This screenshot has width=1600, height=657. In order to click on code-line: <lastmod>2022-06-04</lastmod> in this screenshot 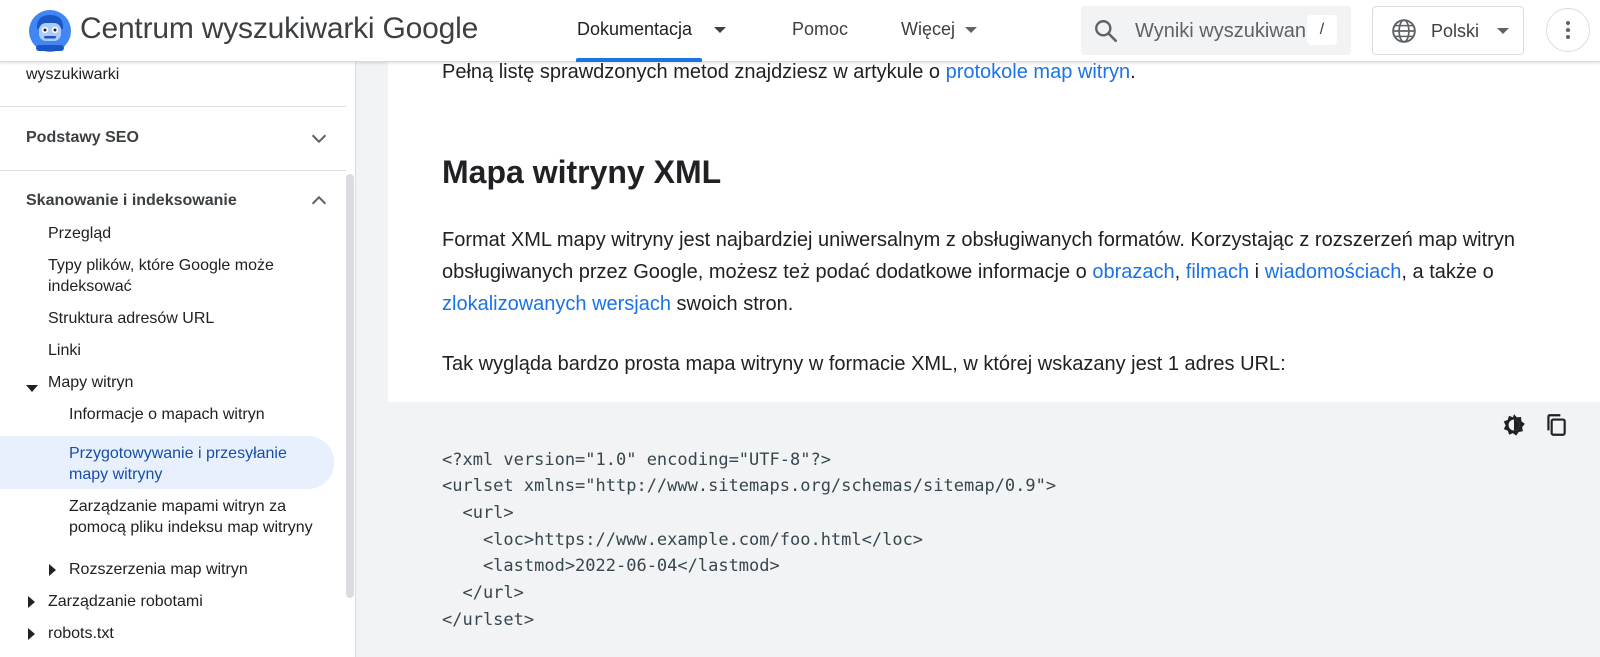, I will do `click(611, 566)`.